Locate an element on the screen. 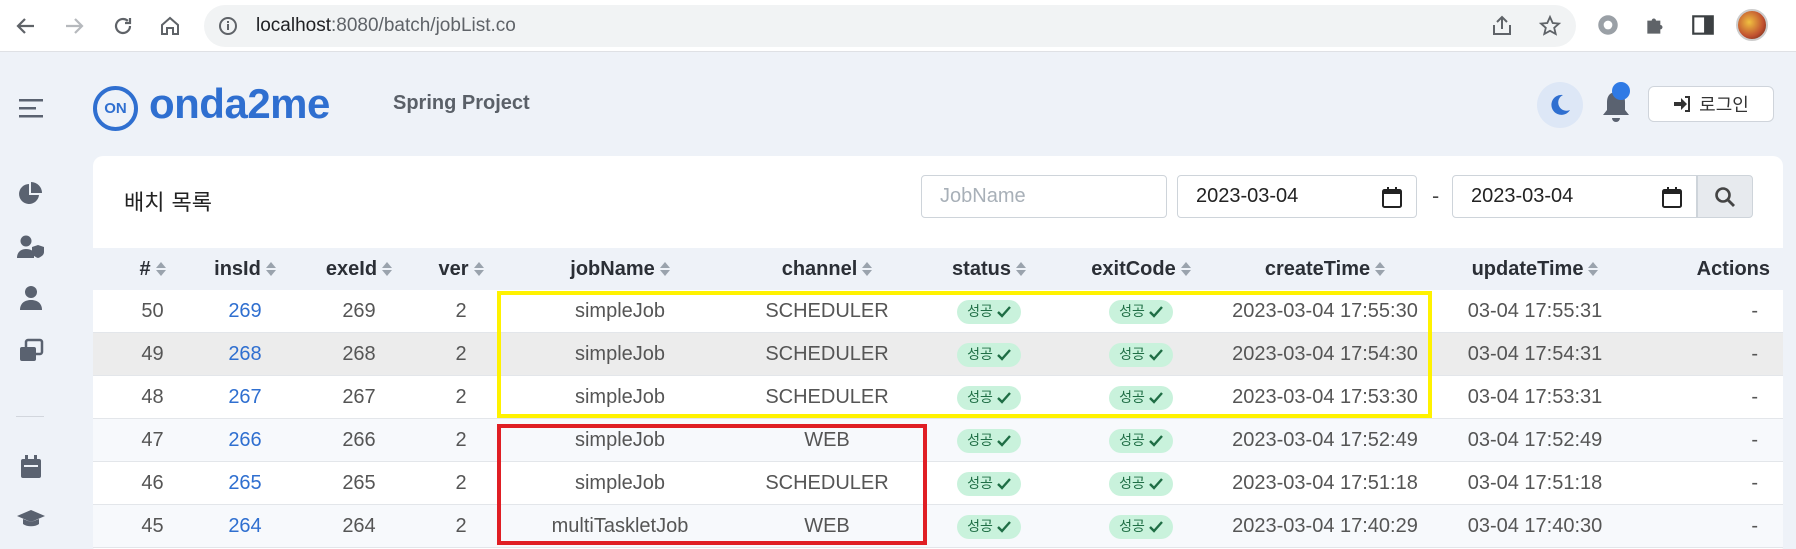  cell-jobname: multiTaskletJob is located at coordinates (620, 526).